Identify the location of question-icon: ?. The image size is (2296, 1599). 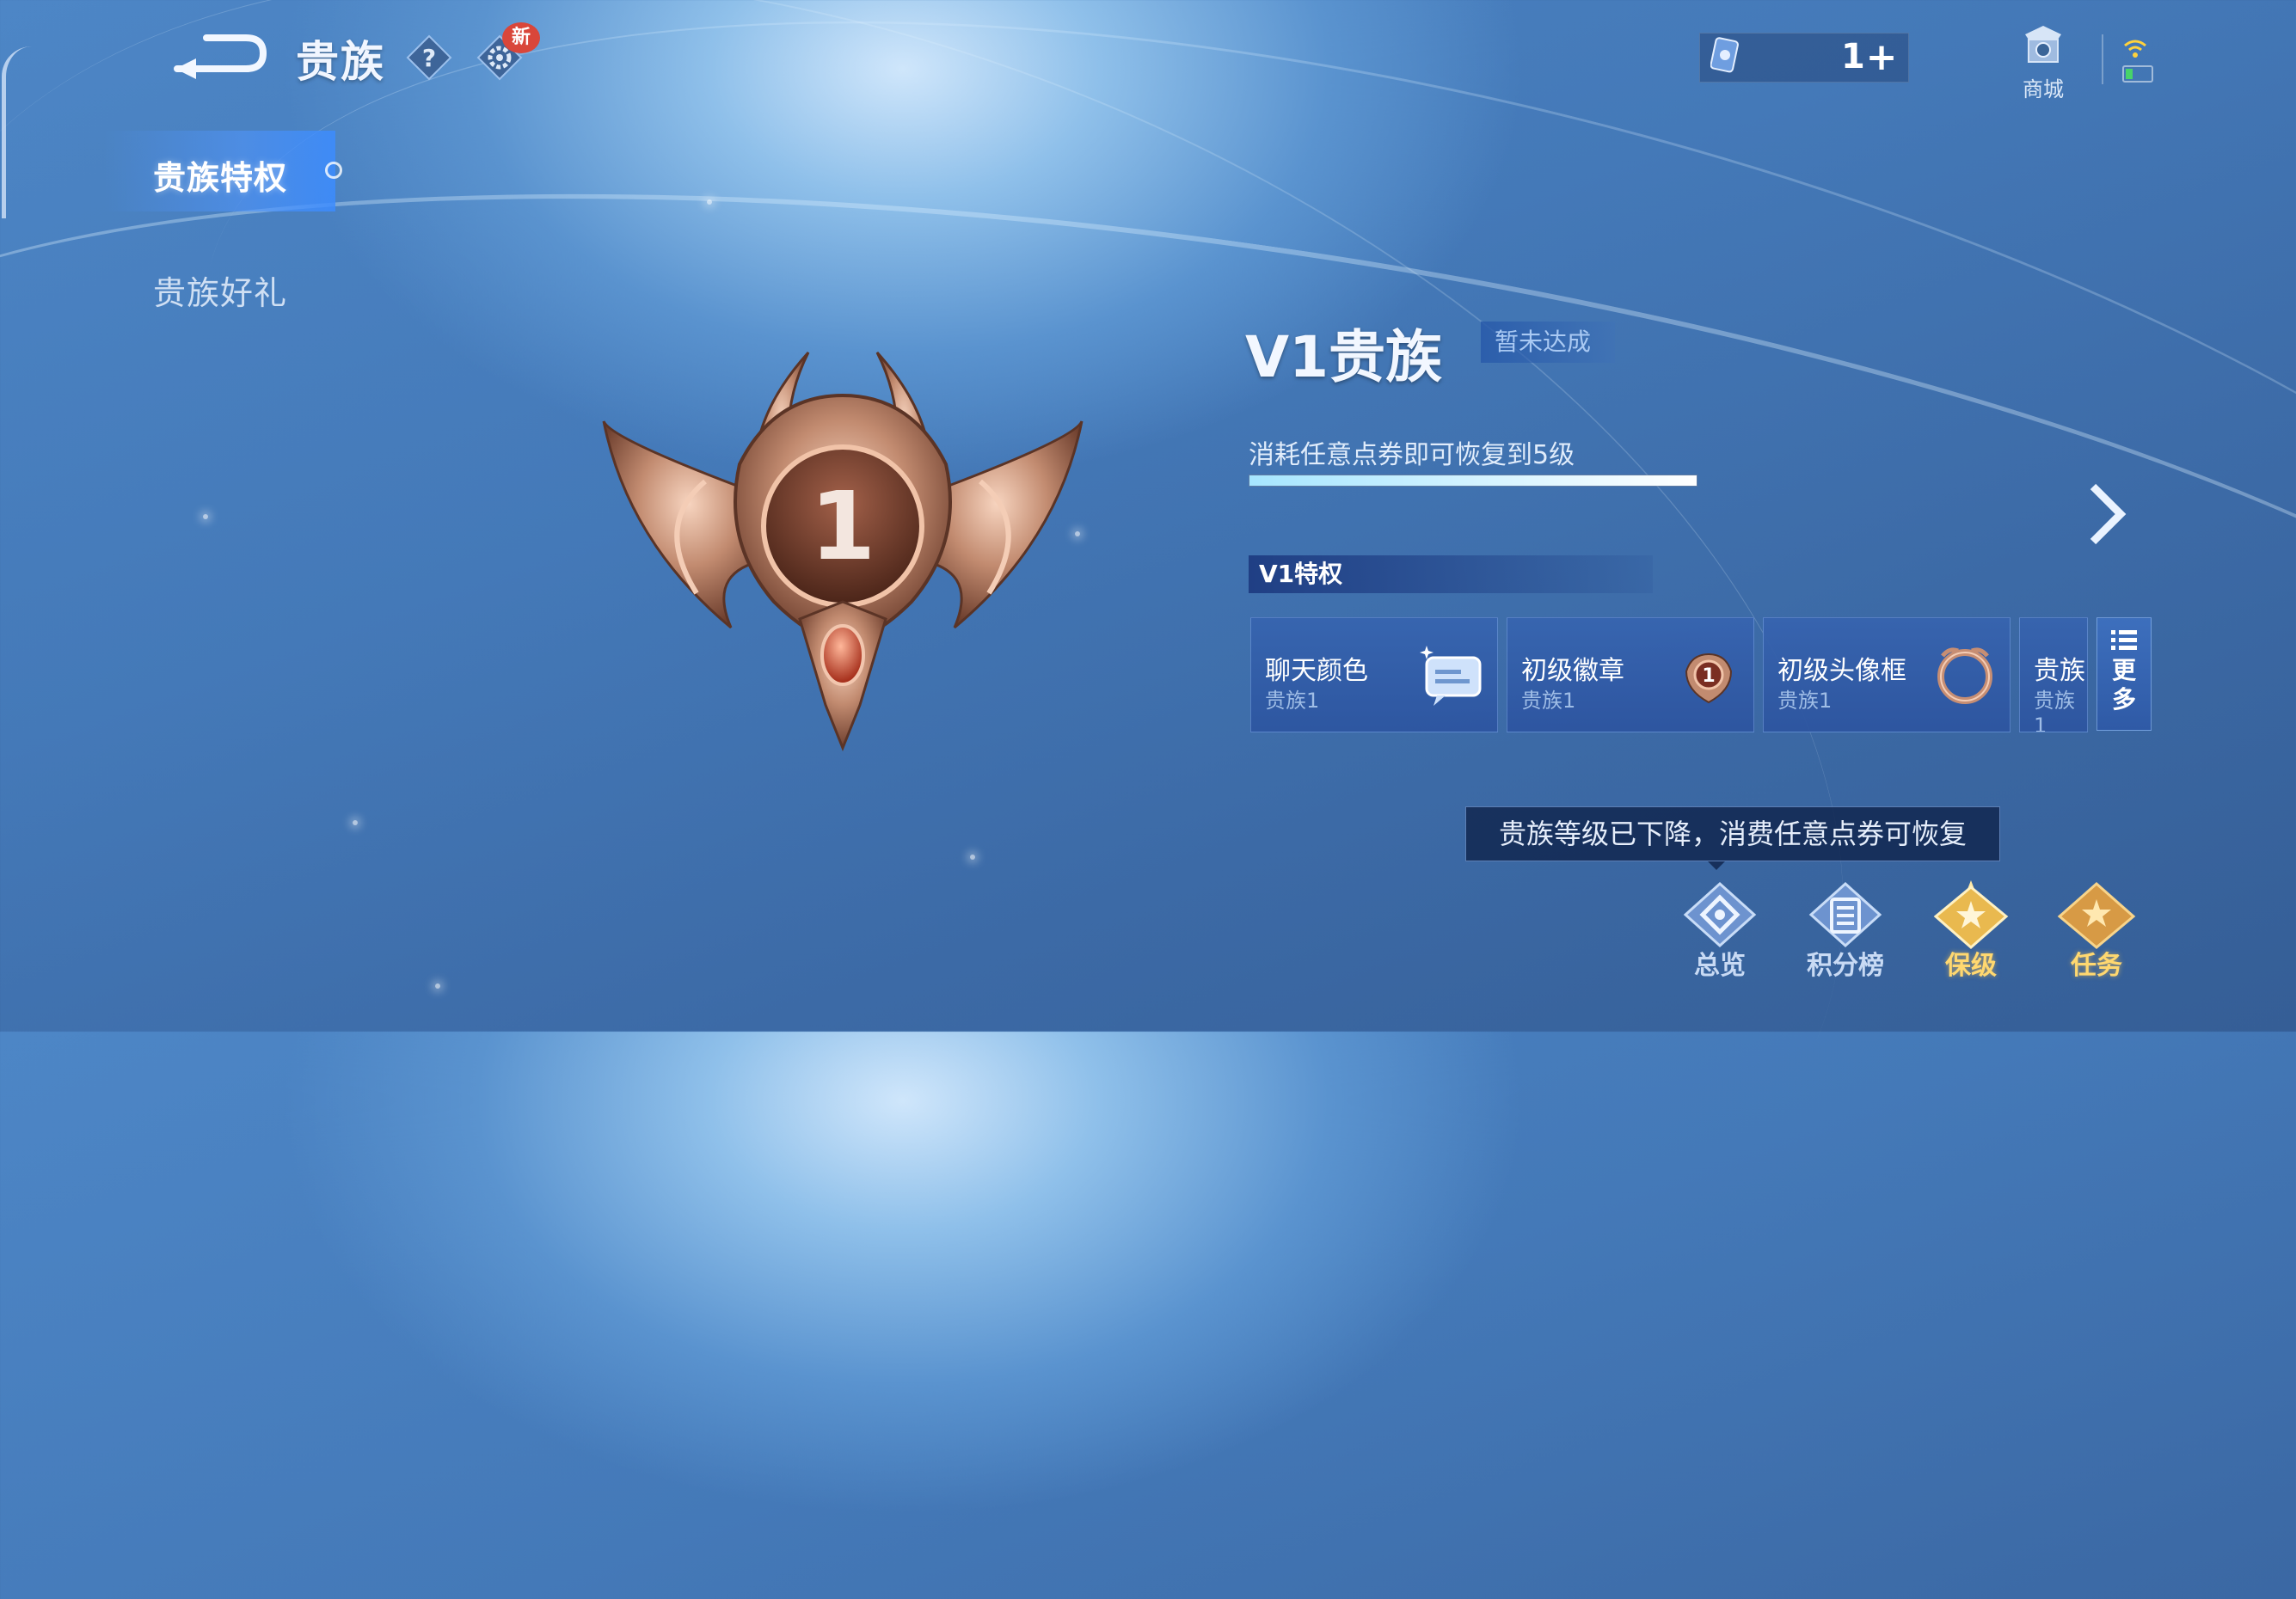
(429, 57).